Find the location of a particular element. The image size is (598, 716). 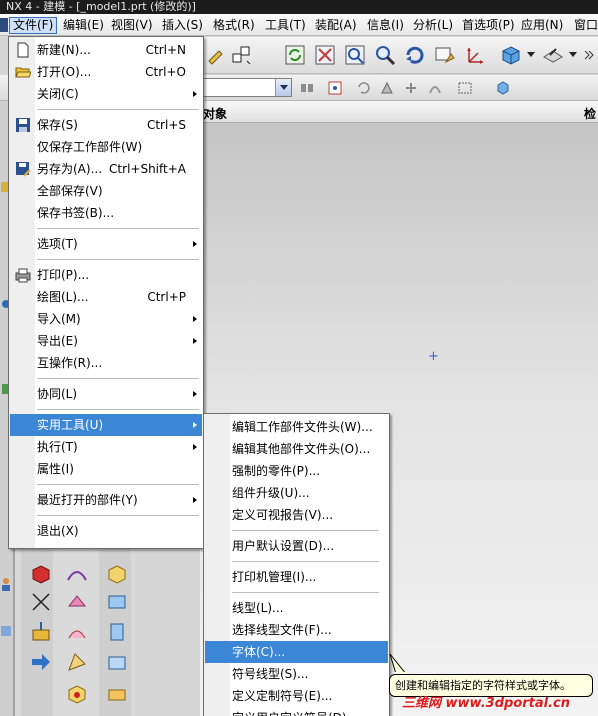

menu-item-new: 新建(N)... Ctrl+N is located at coordinates (106, 50).